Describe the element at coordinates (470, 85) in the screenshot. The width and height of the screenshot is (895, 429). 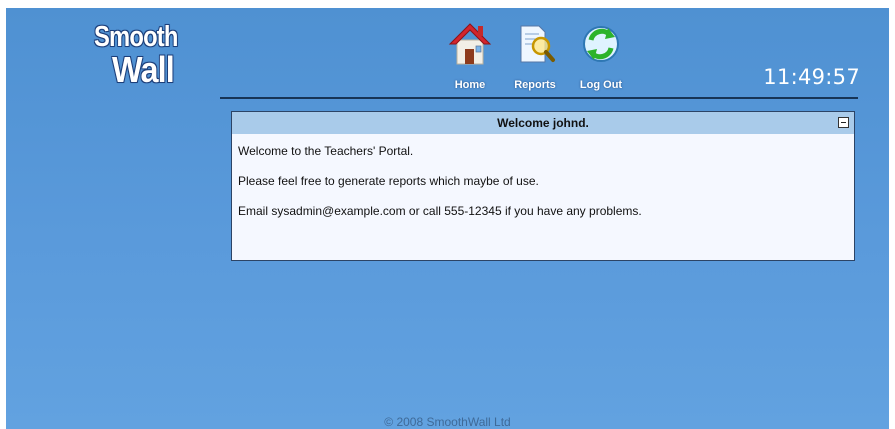
I see `nav-home-label: Home` at that location.